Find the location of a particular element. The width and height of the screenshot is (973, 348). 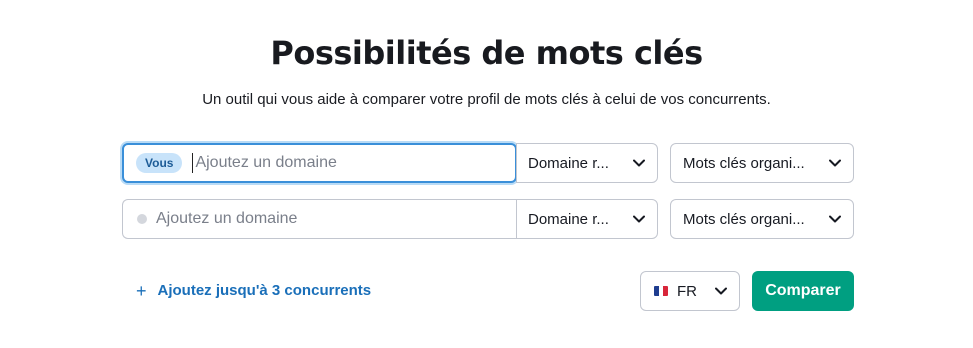

competitor-dot-icon is located at coordinates (142, 219).